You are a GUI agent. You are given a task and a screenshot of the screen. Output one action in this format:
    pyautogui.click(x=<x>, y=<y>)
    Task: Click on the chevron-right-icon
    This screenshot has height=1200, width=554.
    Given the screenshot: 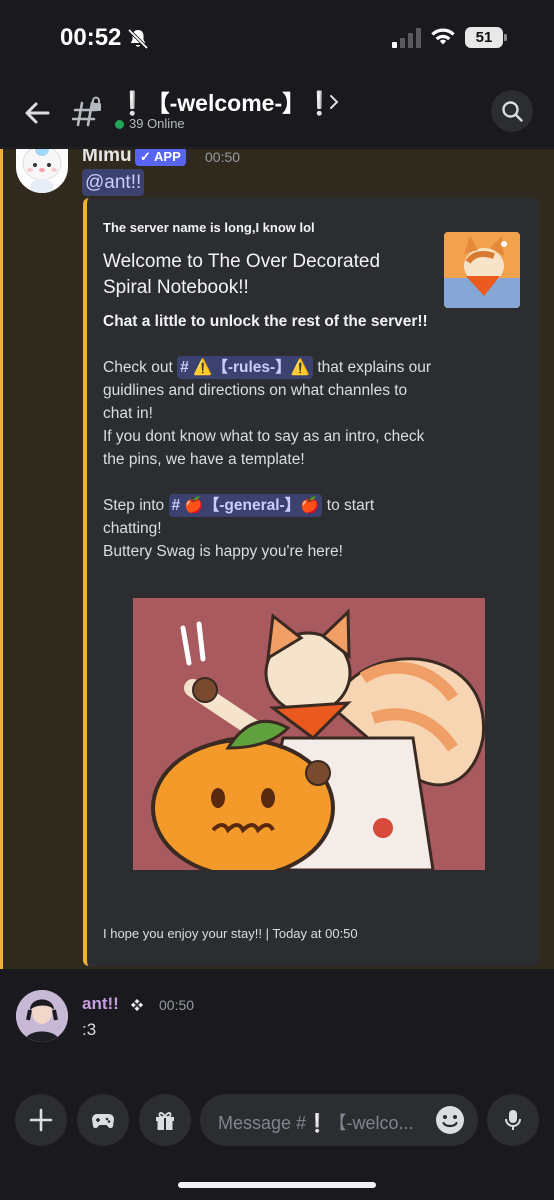 What is the action you would take?
    pyautogui.click(x=334, y=102)
    